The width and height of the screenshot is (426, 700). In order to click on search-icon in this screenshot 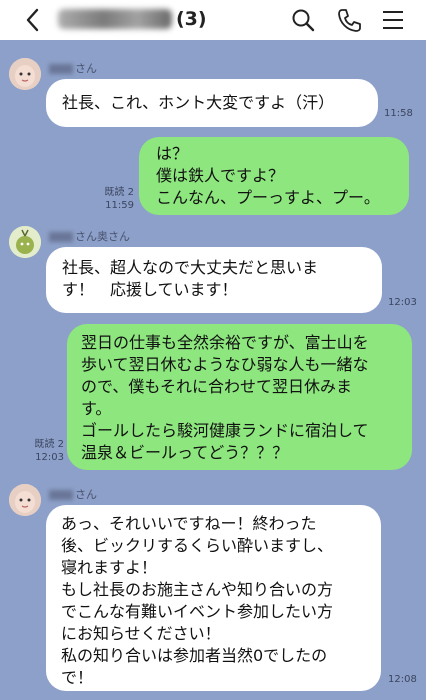, I will do `click(303, 20)`.